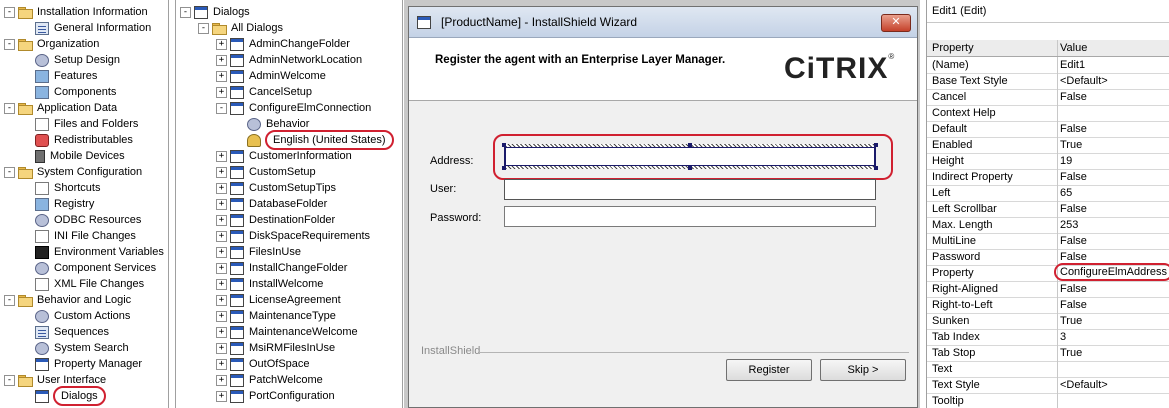 The height and width of the screenshot is (408, 1169). I want to click on tree-item: + InstallWelcome, so click(270, 284).